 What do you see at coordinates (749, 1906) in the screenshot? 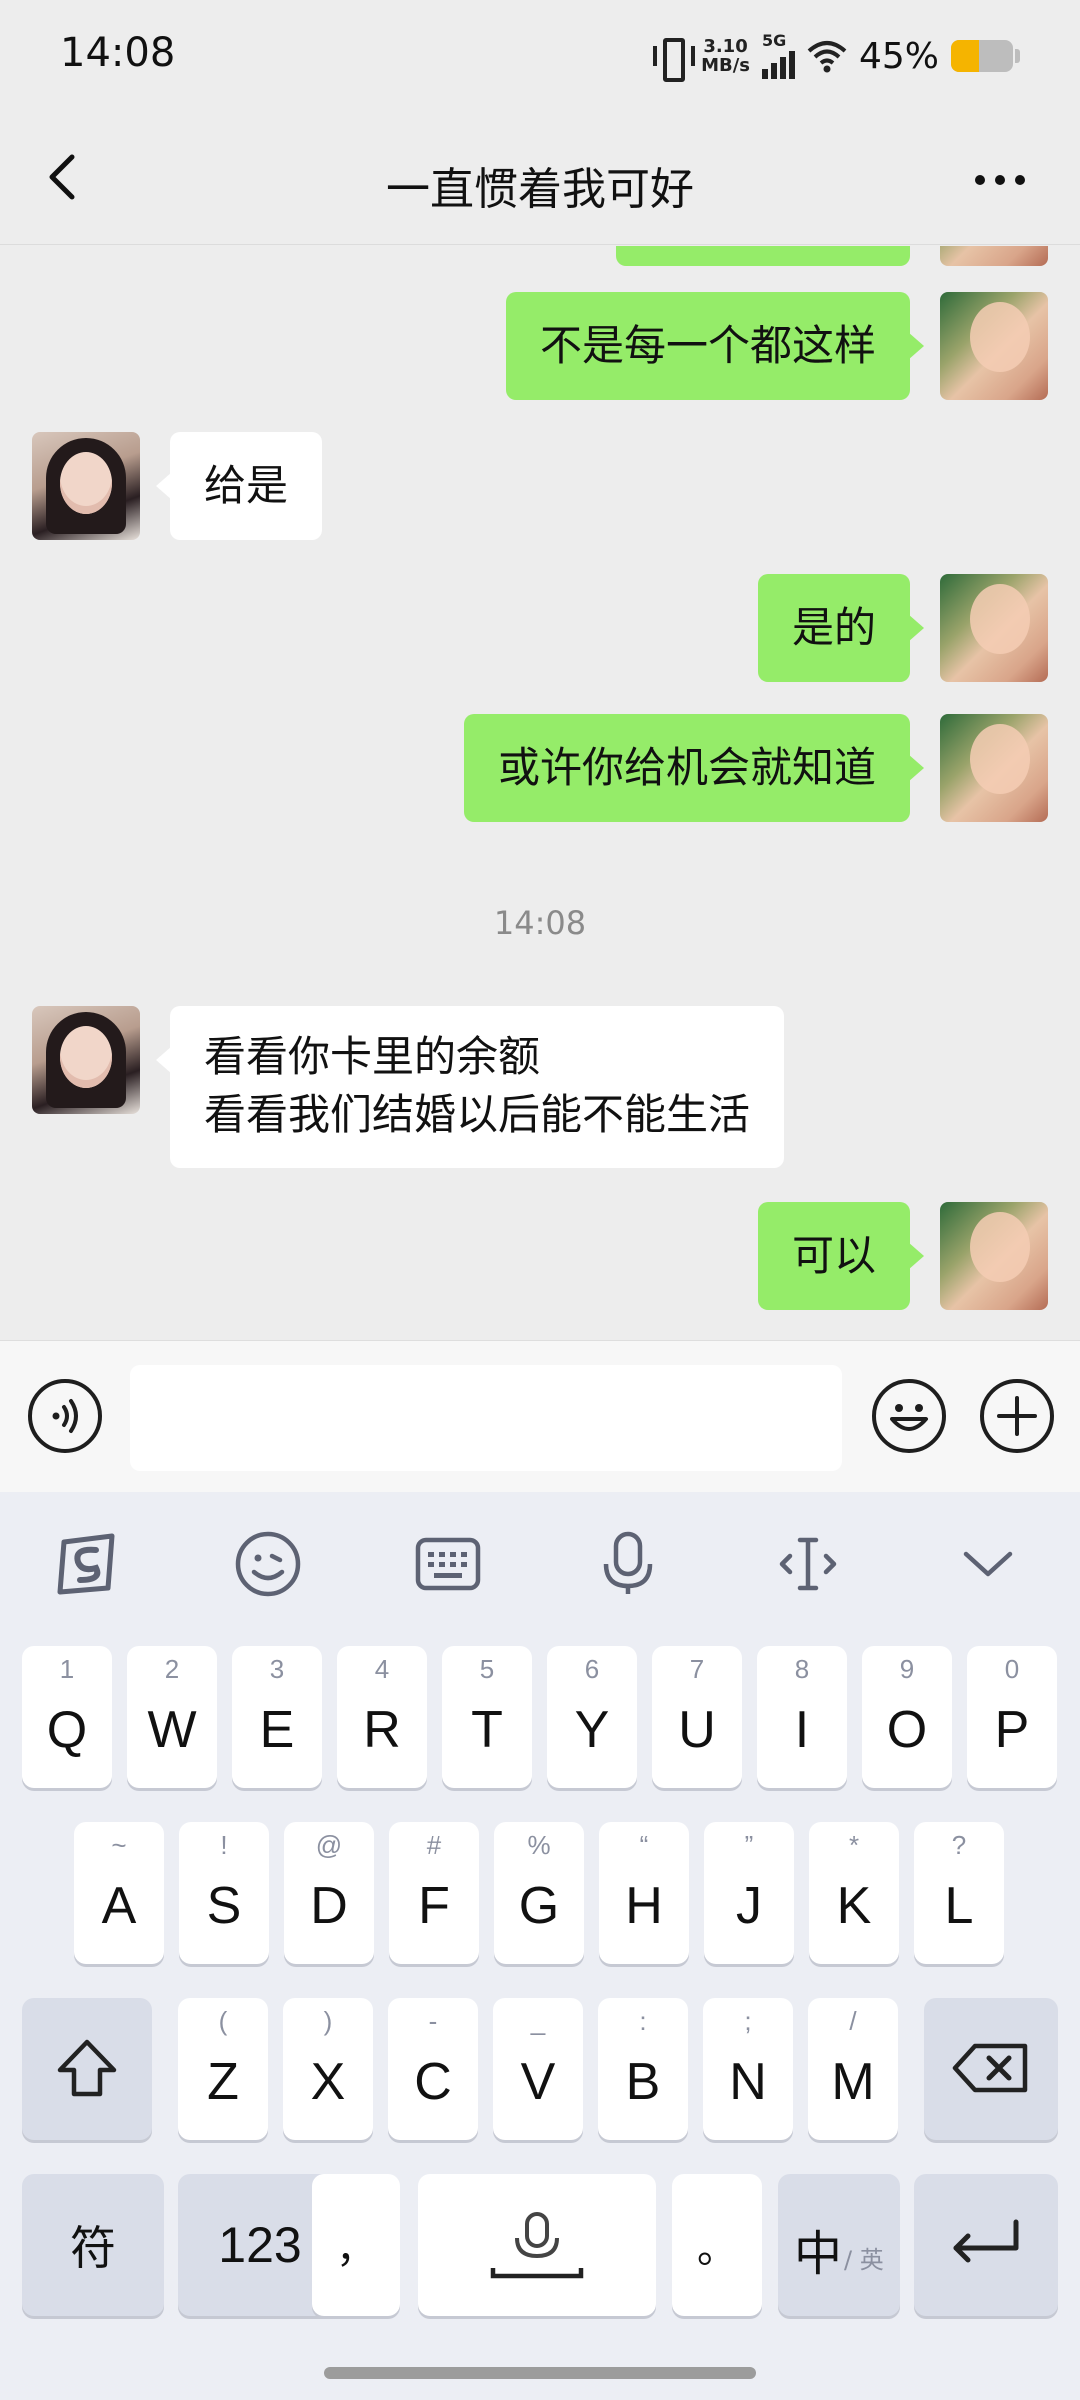
I see `key-label: J` at bounding box center [749, 1906].